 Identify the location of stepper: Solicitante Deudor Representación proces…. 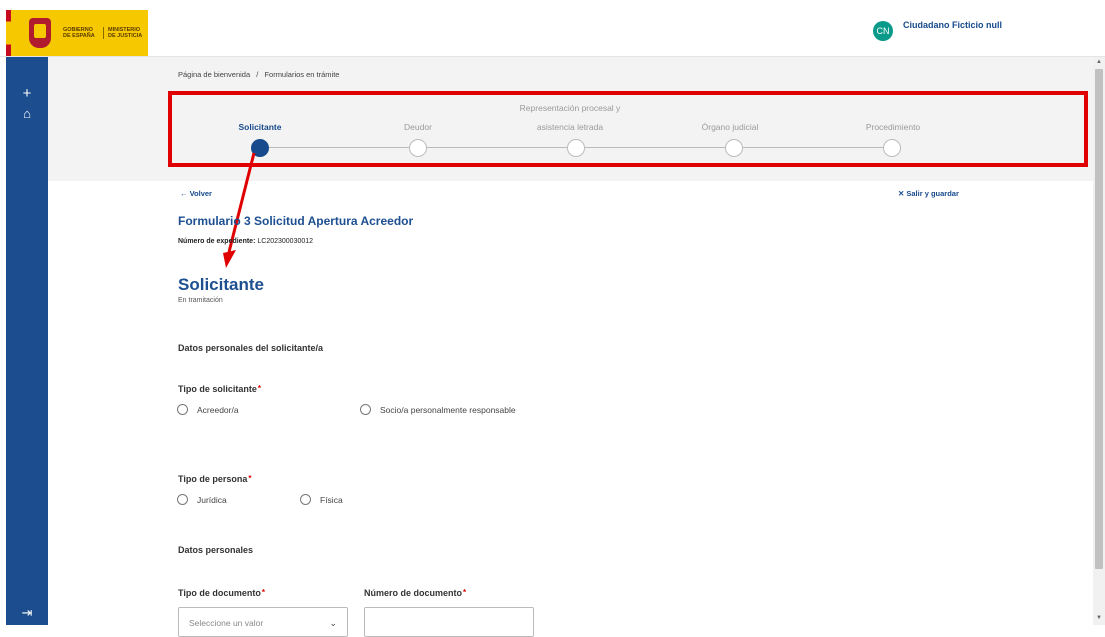
(628, 129).